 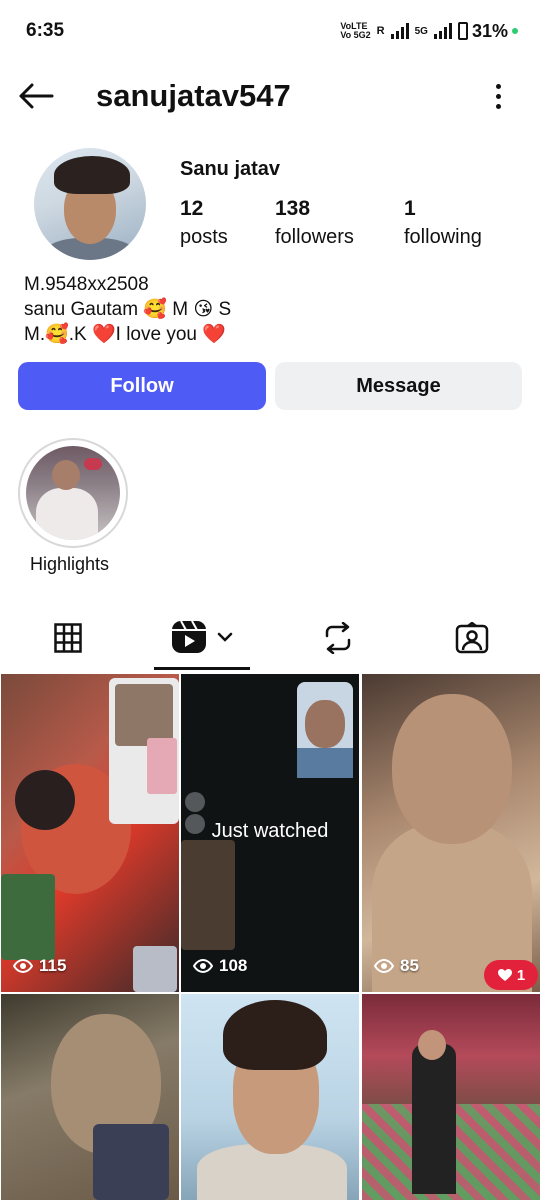 I want to click on tab-tagged, so click(x=472, y=638).